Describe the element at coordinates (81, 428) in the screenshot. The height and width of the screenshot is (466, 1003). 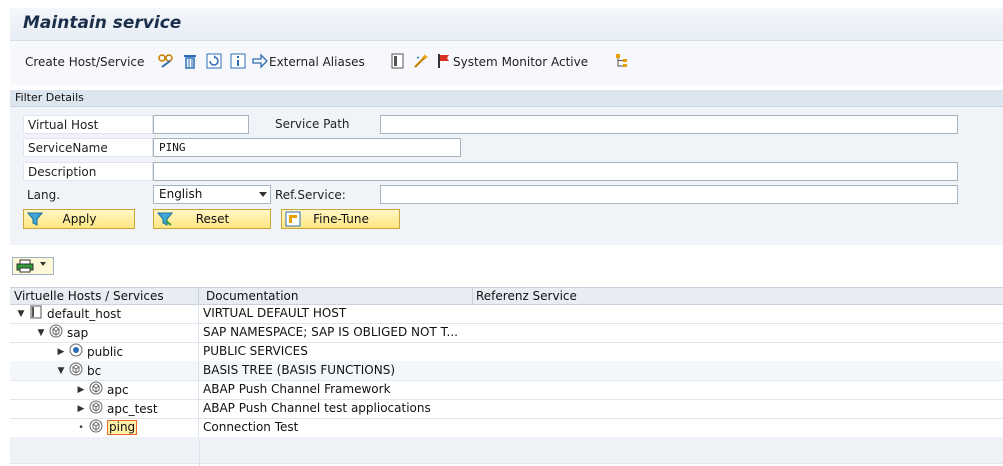
I see `expand-toggle-icon: •` at that location.